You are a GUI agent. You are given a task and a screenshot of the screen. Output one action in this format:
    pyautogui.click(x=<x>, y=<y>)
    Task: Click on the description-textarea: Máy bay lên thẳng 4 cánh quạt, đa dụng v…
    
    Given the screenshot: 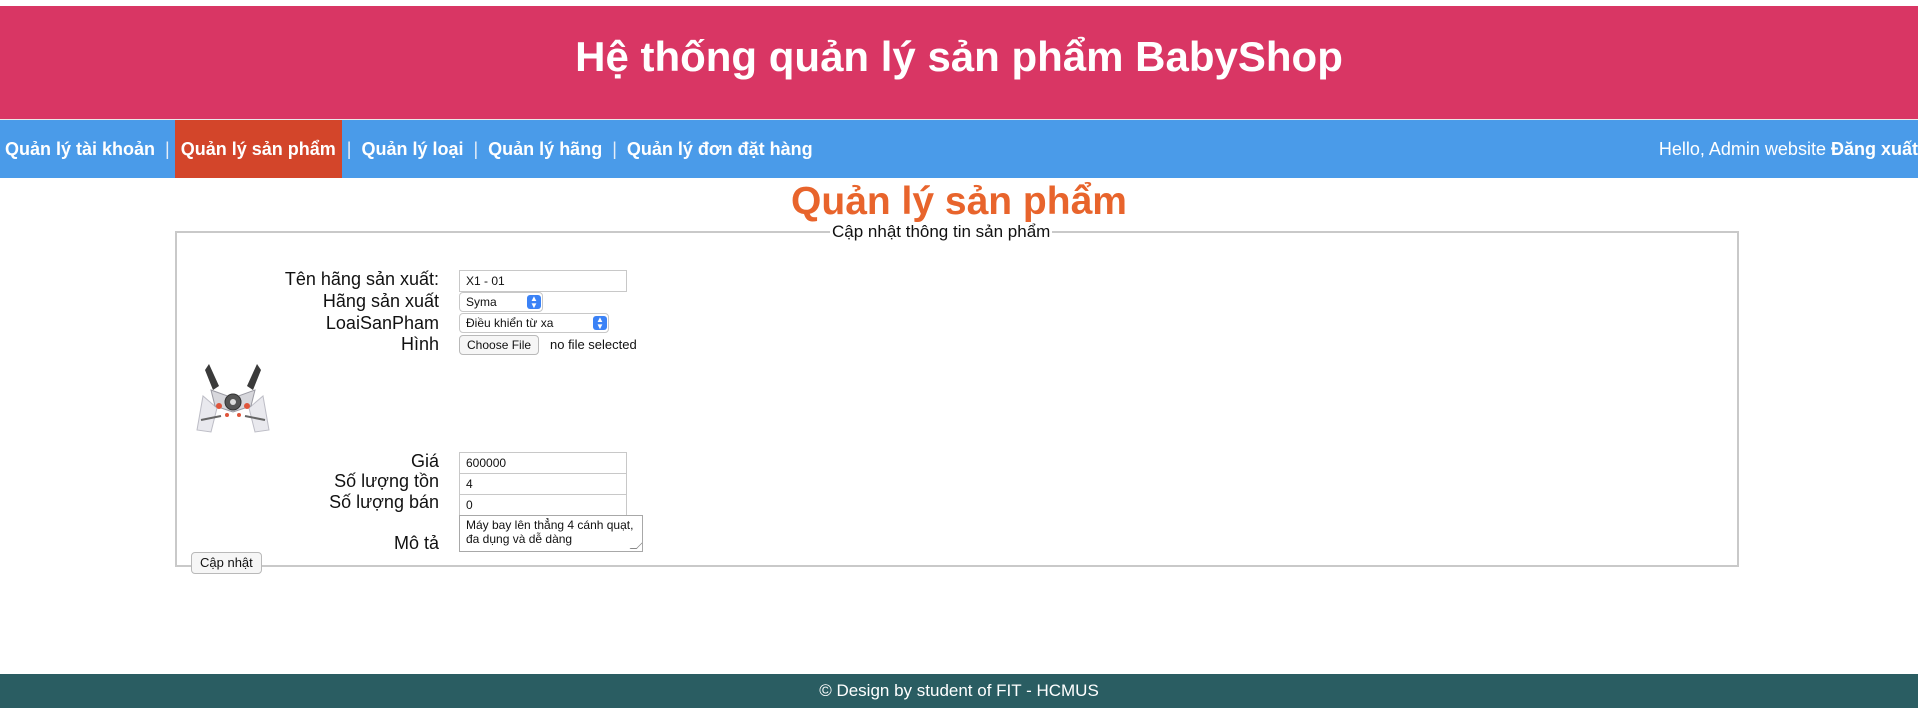 What is the action you would take?
    pyautogui.click(x=551, y=533)
    